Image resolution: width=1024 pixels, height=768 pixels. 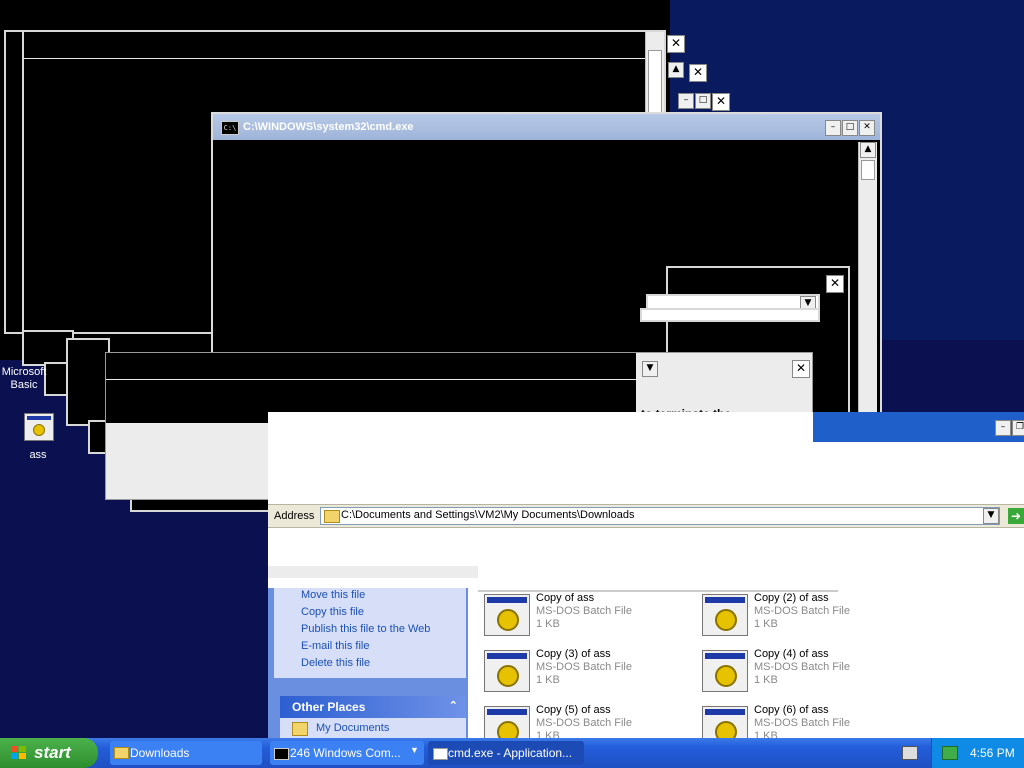 What do you see at coordinates (453, 705) in the screenshot?
I see `collapse-icon: ⌃` at bounding box center [453, 705].